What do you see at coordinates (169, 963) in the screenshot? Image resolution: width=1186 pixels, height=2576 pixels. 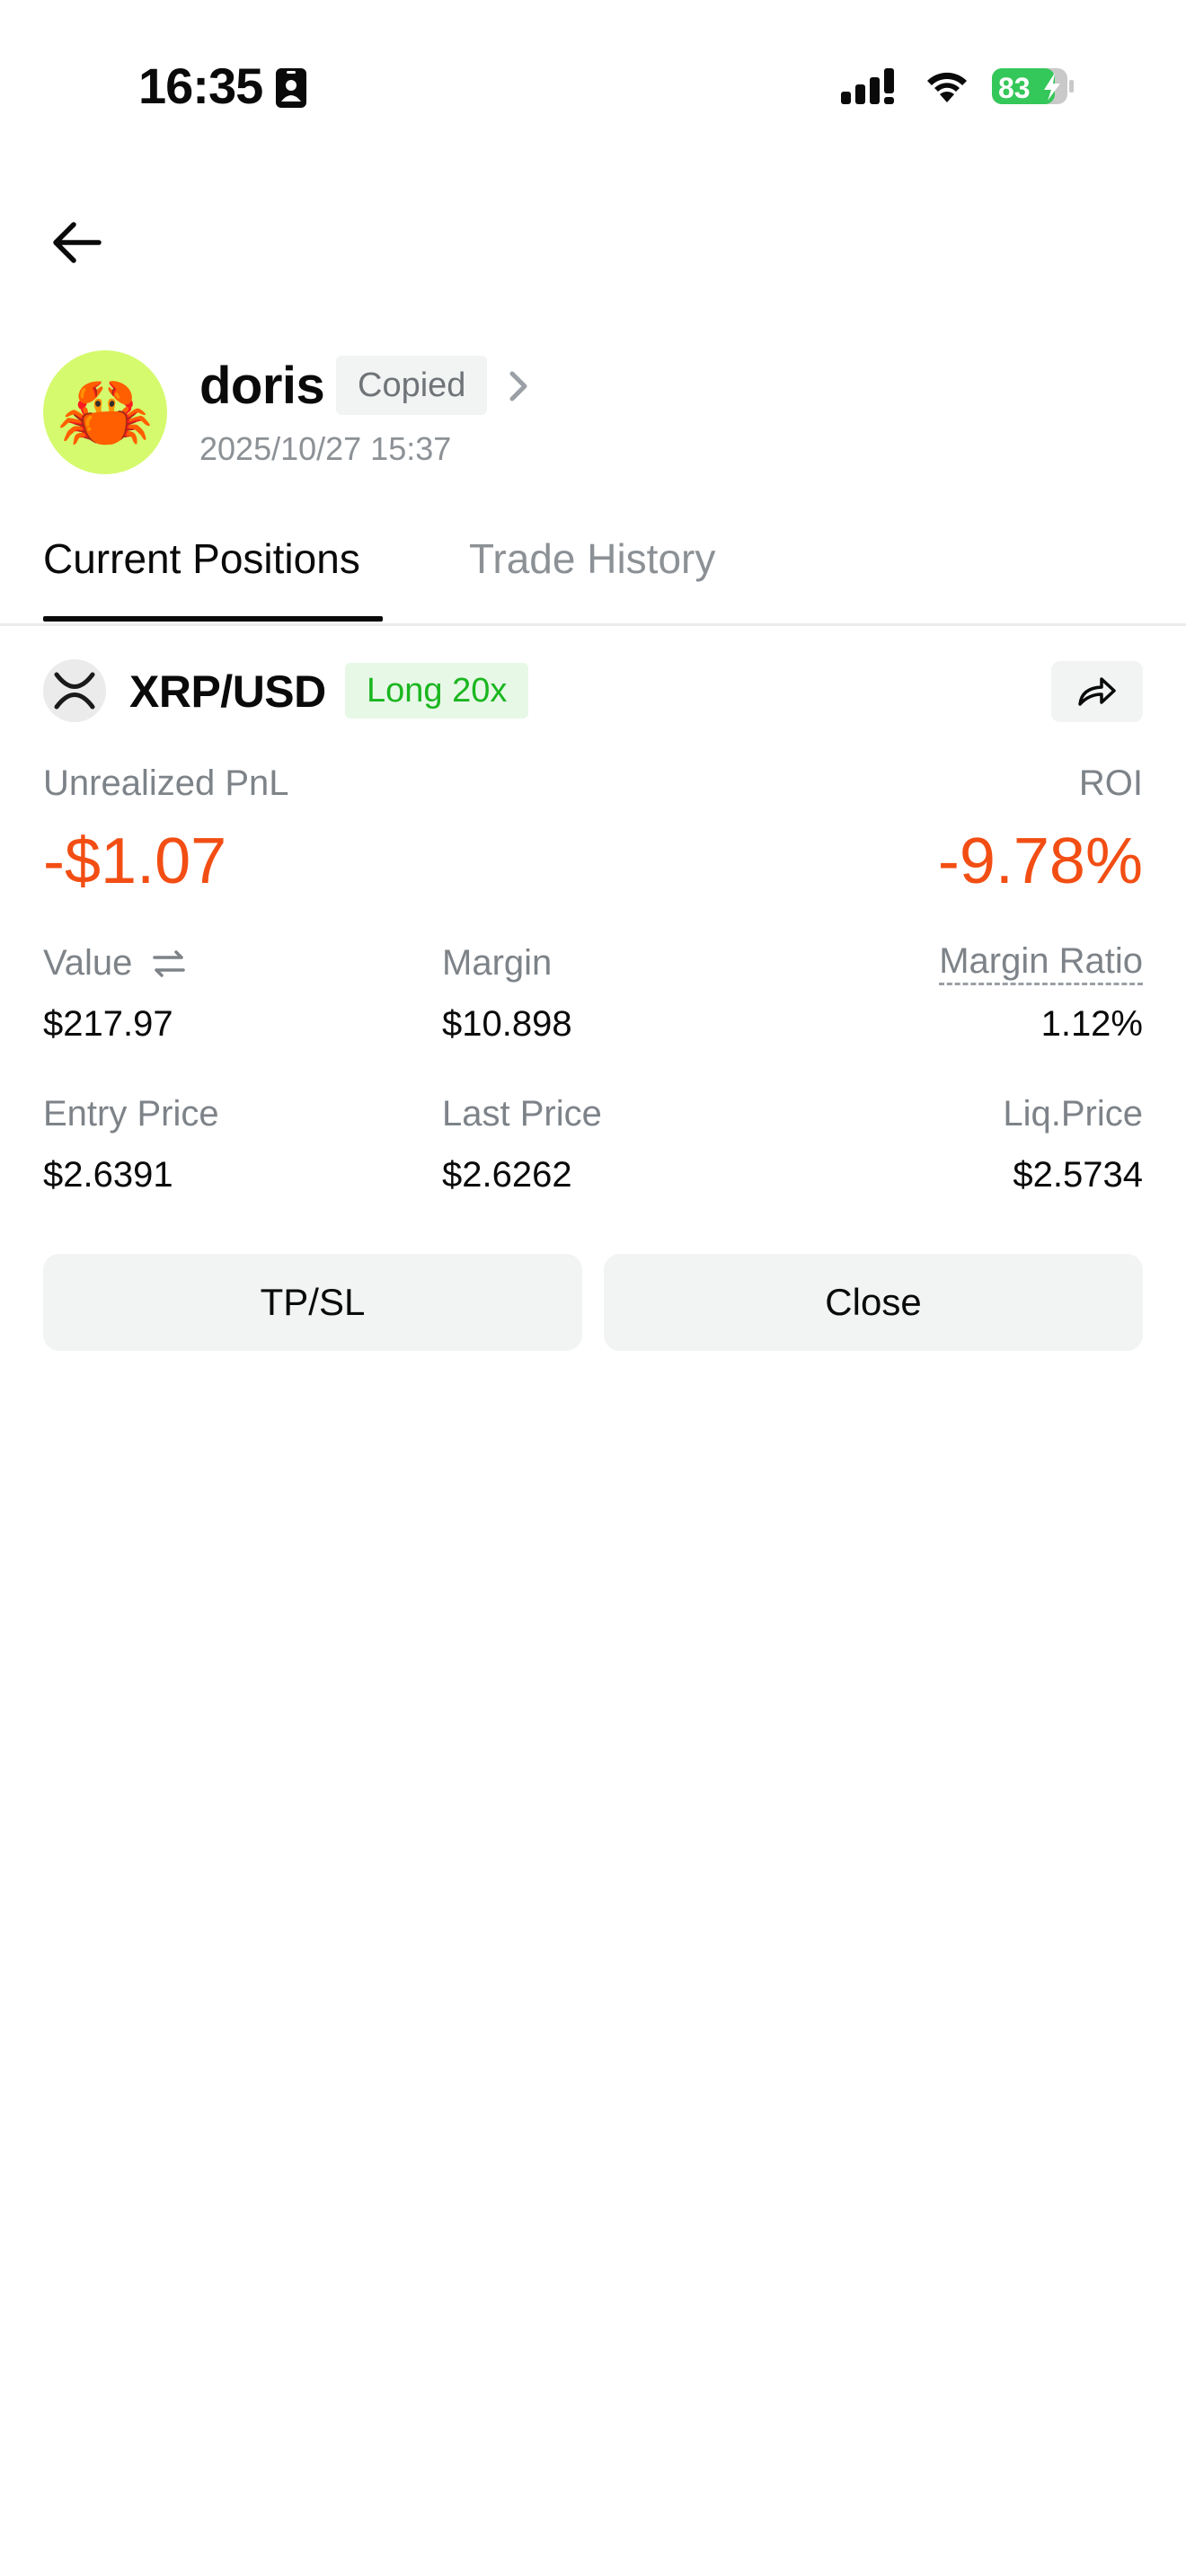 I see `swap-arrows-icon` at bounding box center [169, 963].